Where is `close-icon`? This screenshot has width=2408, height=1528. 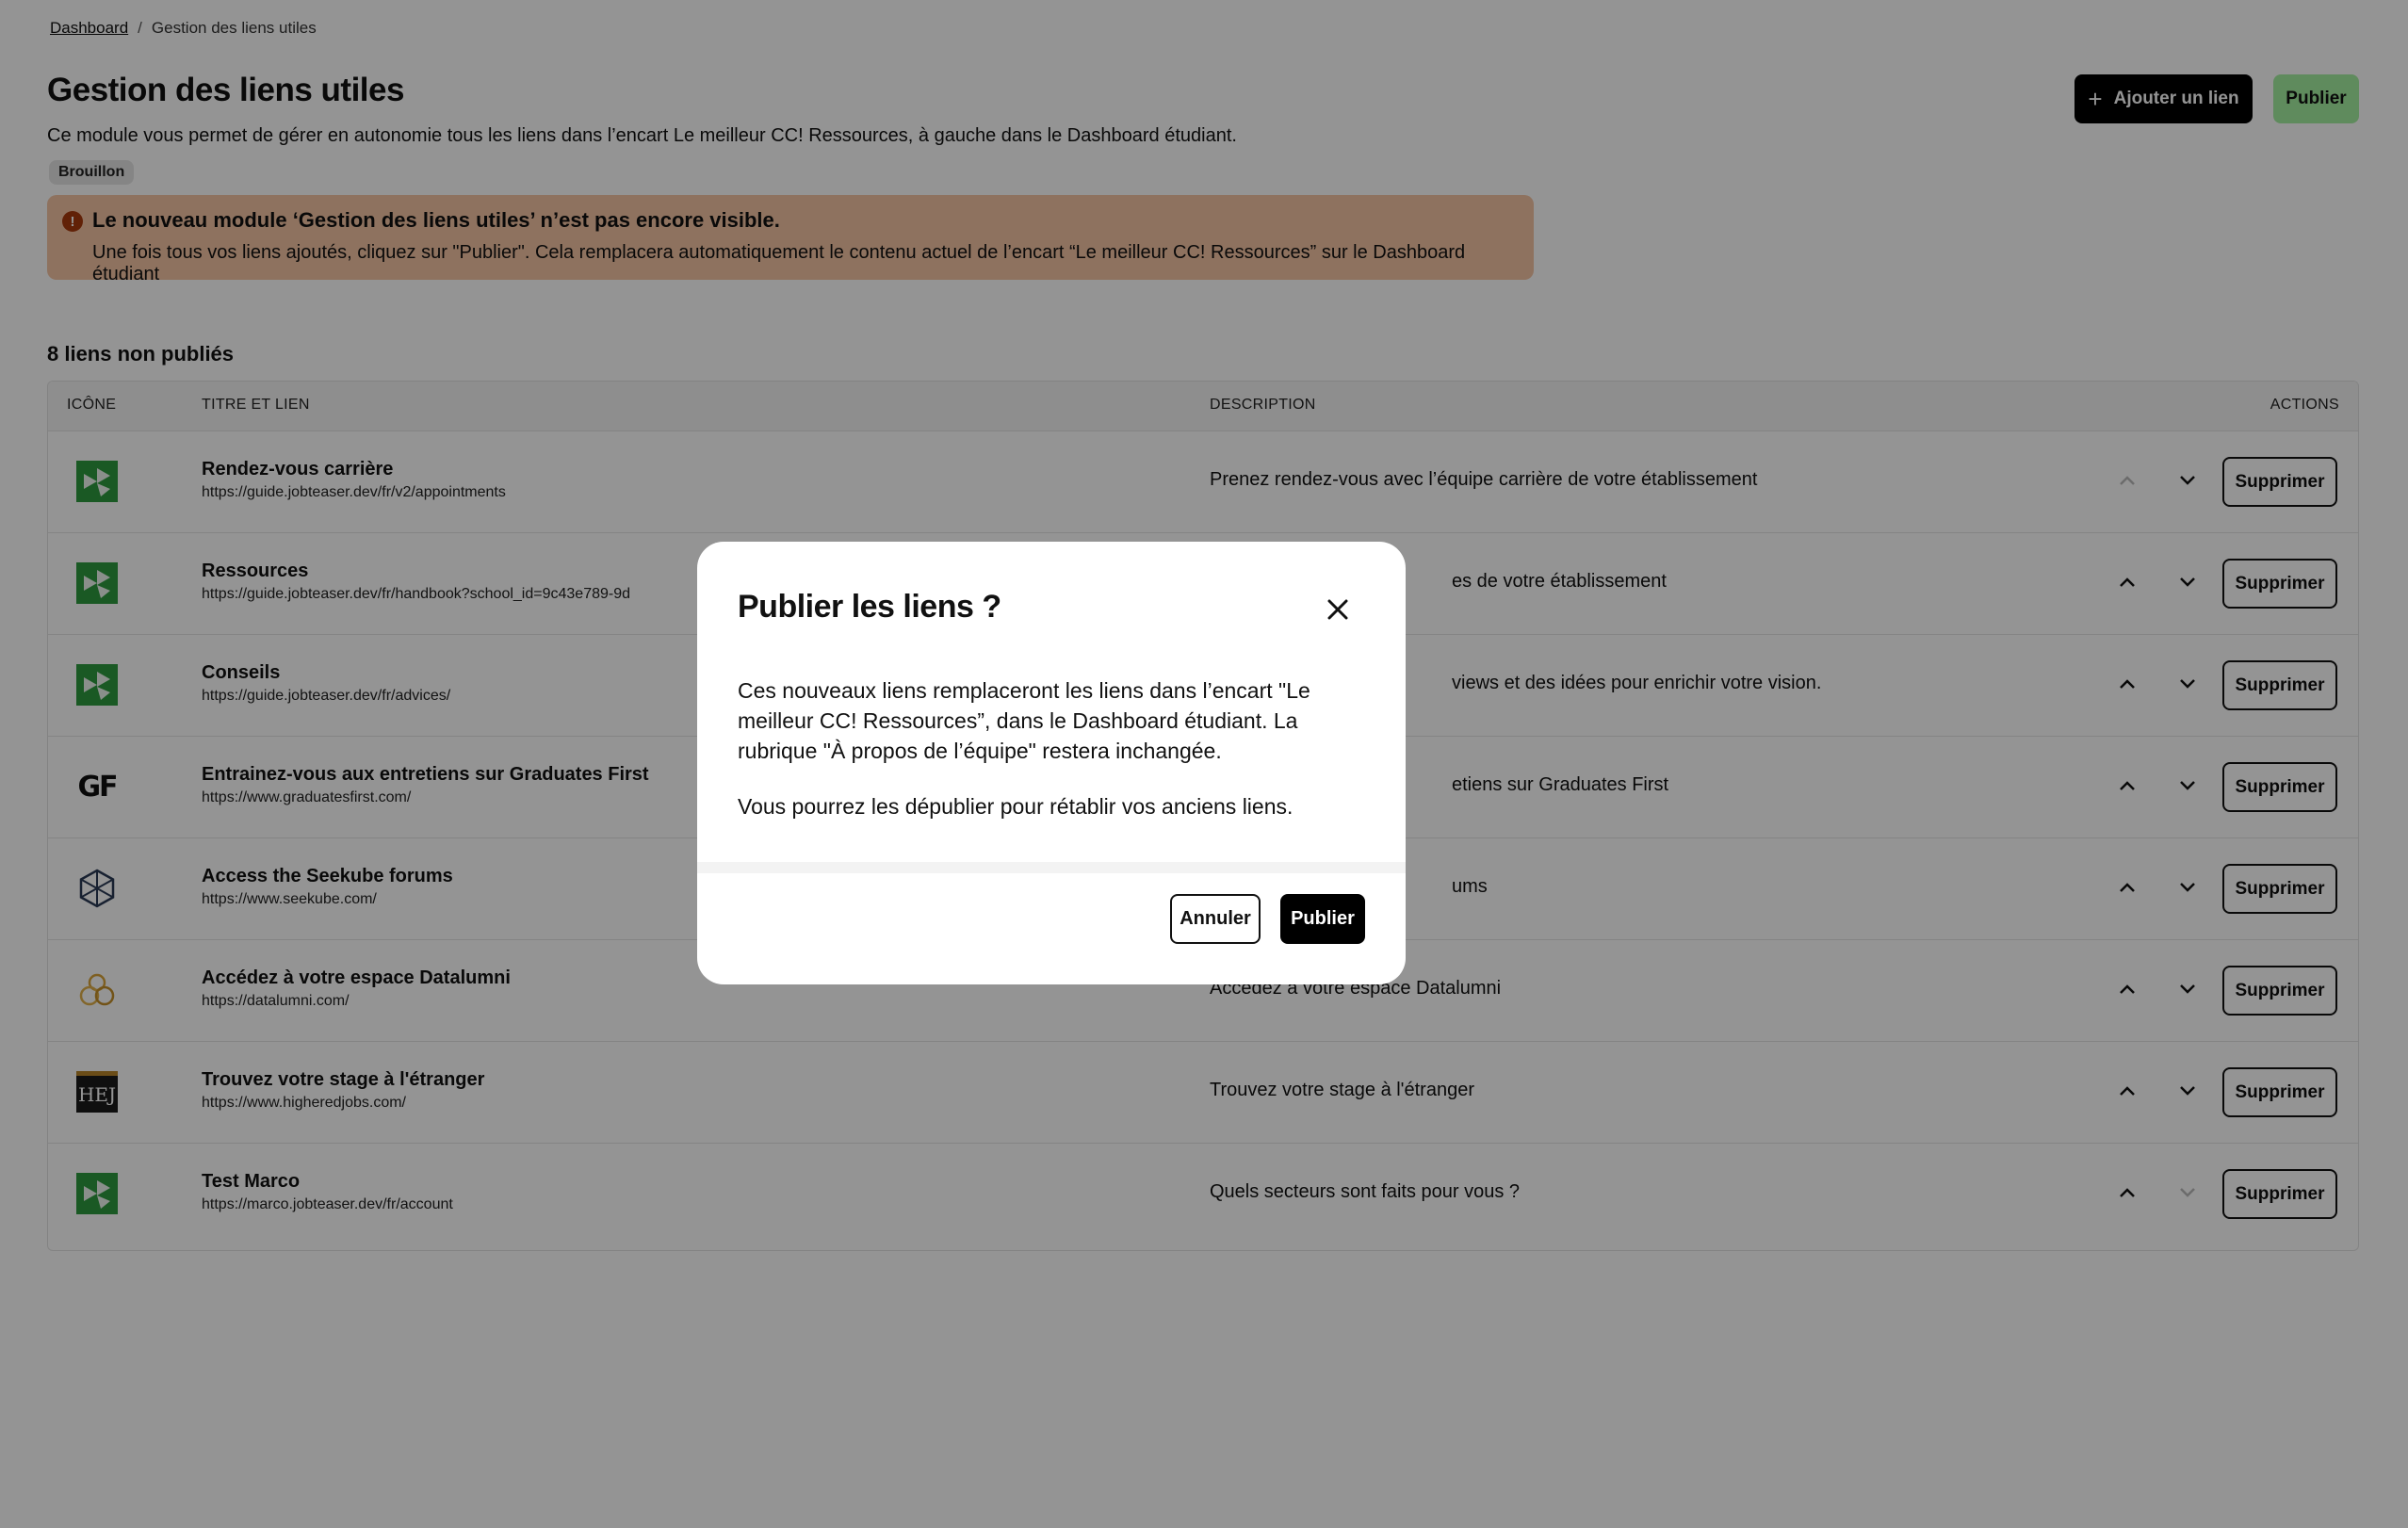
close-icon is located at coordinates (1338, 609).